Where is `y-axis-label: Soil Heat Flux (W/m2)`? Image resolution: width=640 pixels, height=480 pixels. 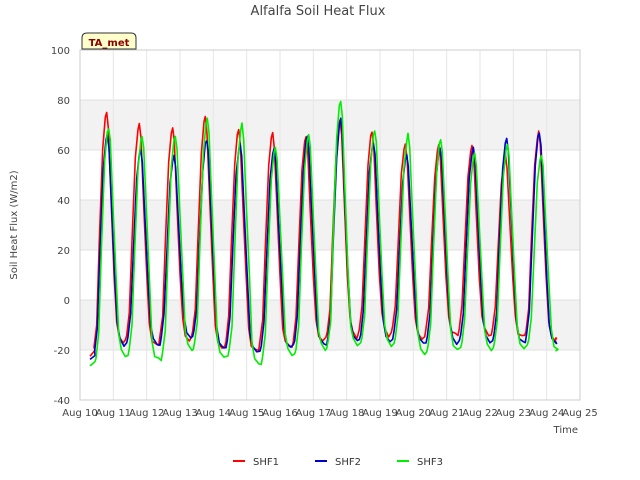
y-axis-label: Soil Heat Flux (W/m2) is located at coordinates (14, 224).